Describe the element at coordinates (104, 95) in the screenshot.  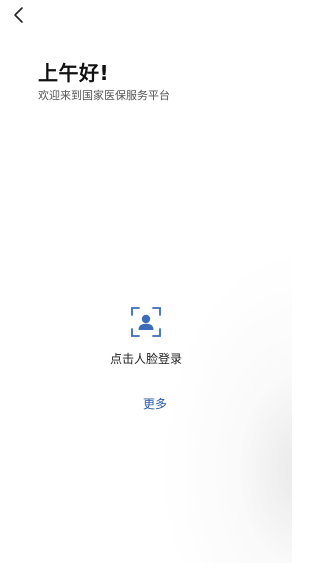
I see `welcome-subtitle: 欢迎来到国家医保服务平台` at that location.